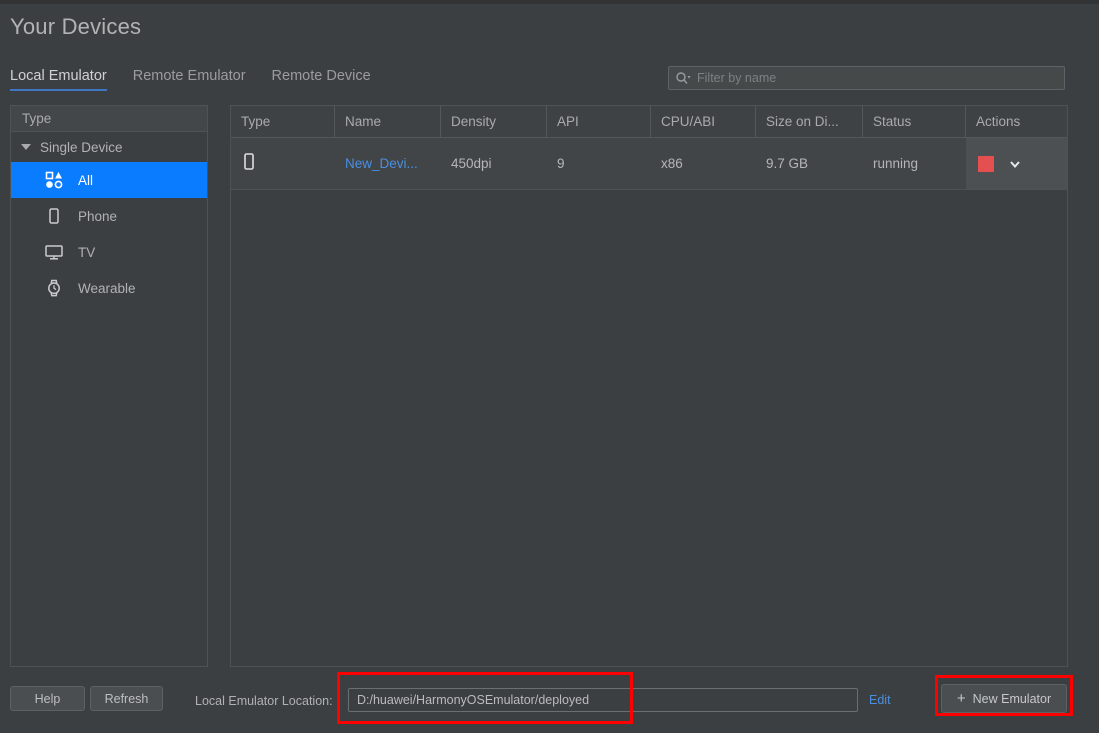 Image resolution: width=1099 pixels, height=733 pixels. I want to click on help-button: Help, so click(47, 698).